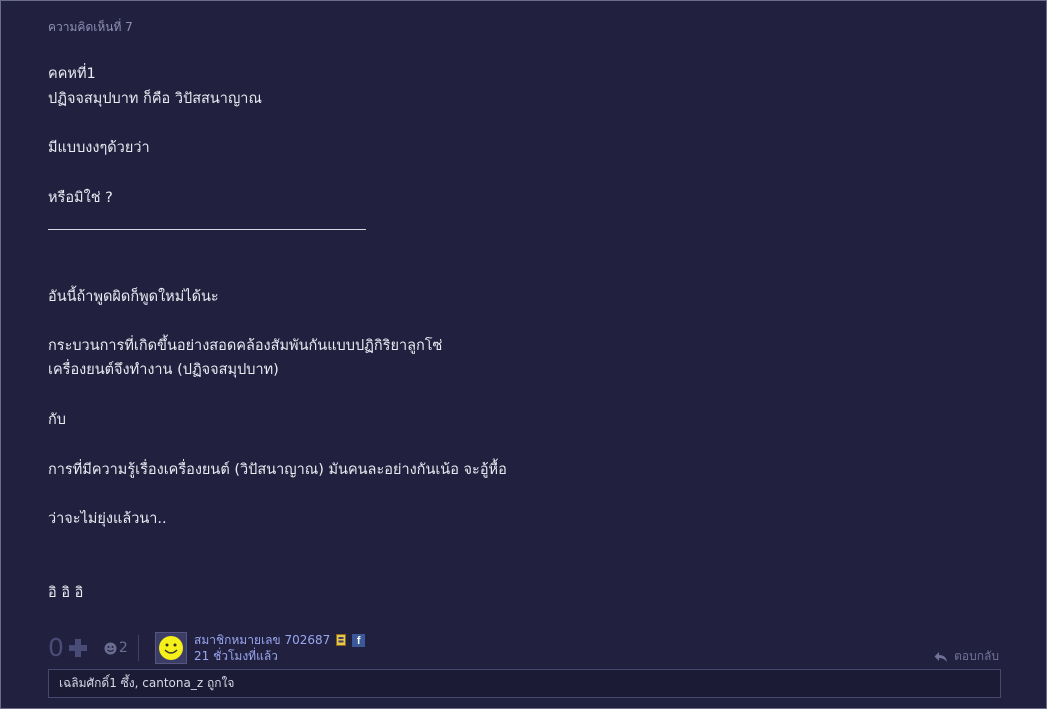 The height and width of the screenshot is (709, 1047). Describe the element at coordinates (236, 656) in the screenshot. I see `post-time: 21 ชั่วโมงที่แล้ว` at that location.